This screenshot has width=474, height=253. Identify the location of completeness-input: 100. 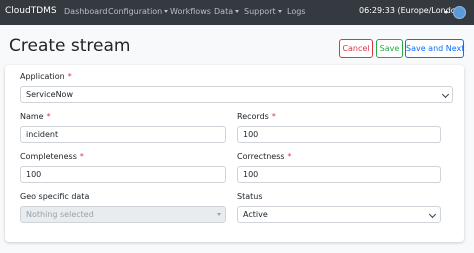
(123, 174).